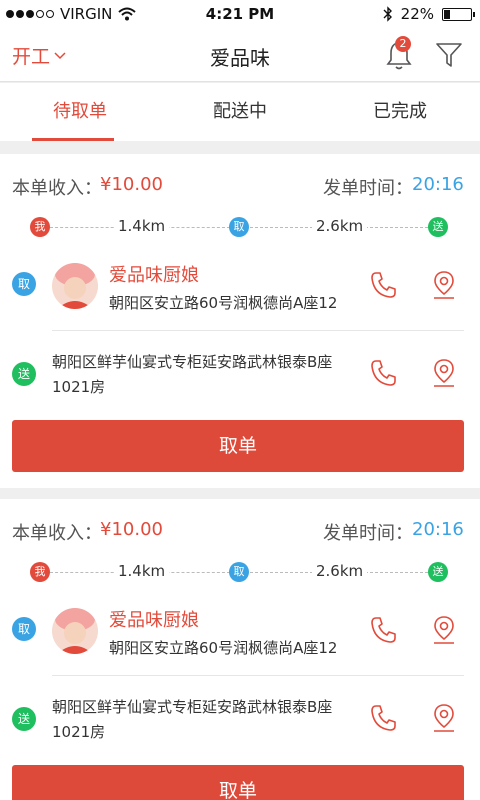 The image size is (480, 800). I want to click on tab-delivering: 配送中, so click(240, 112).